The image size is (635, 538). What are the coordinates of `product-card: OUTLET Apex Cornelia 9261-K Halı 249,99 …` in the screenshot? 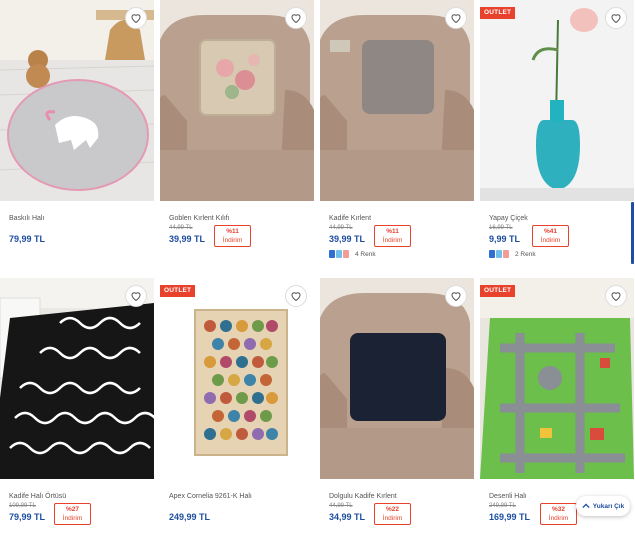 It's located at (237, 408).